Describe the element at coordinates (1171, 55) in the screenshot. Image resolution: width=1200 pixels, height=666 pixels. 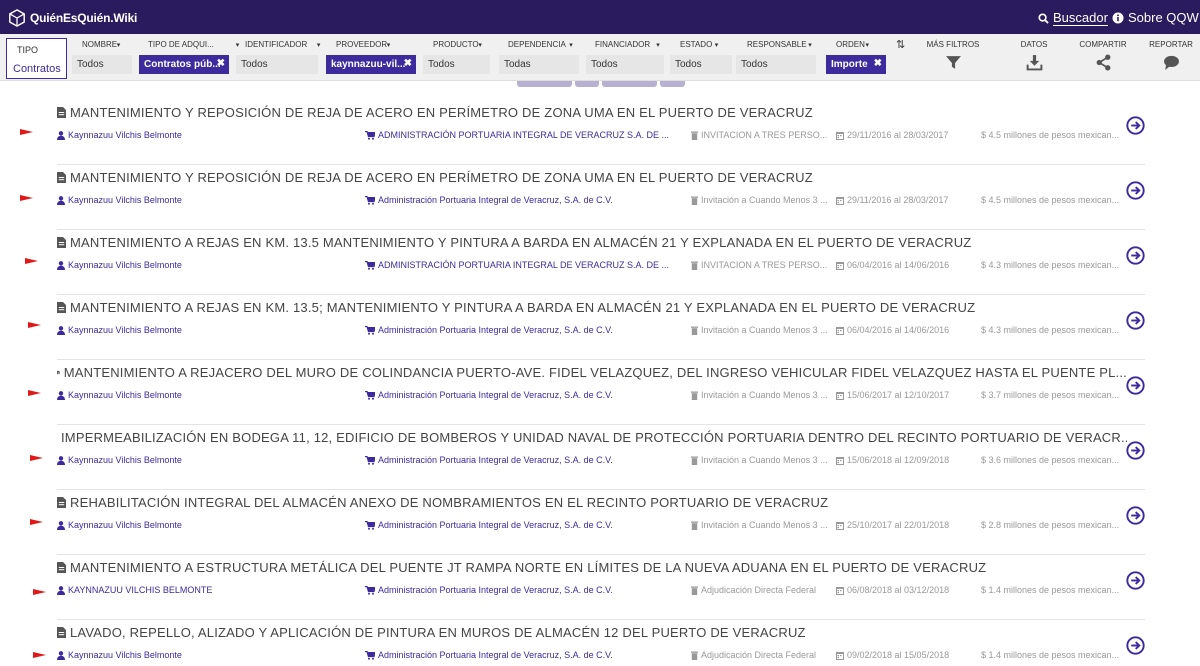
I see `report-button: REPORTAR` at that location.